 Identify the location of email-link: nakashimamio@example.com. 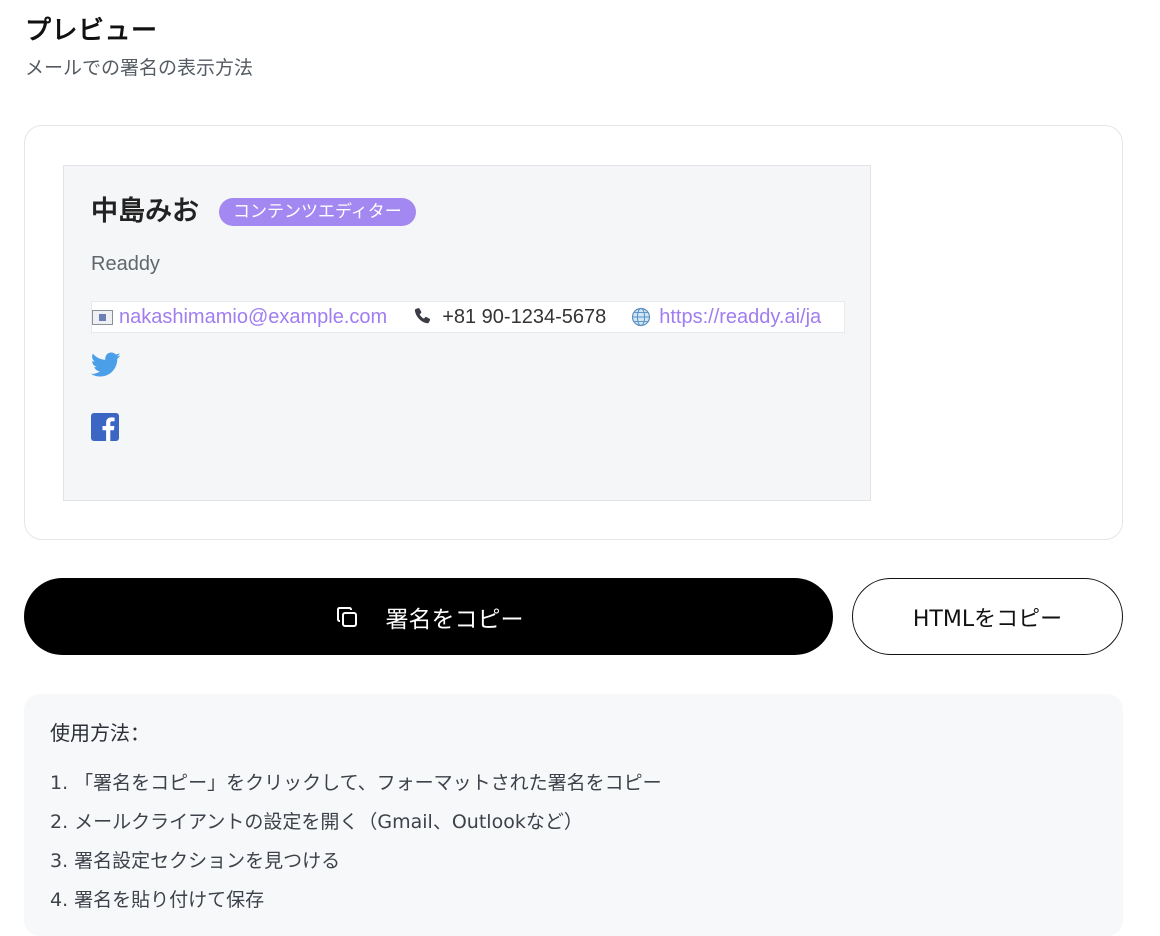
(253, 317).